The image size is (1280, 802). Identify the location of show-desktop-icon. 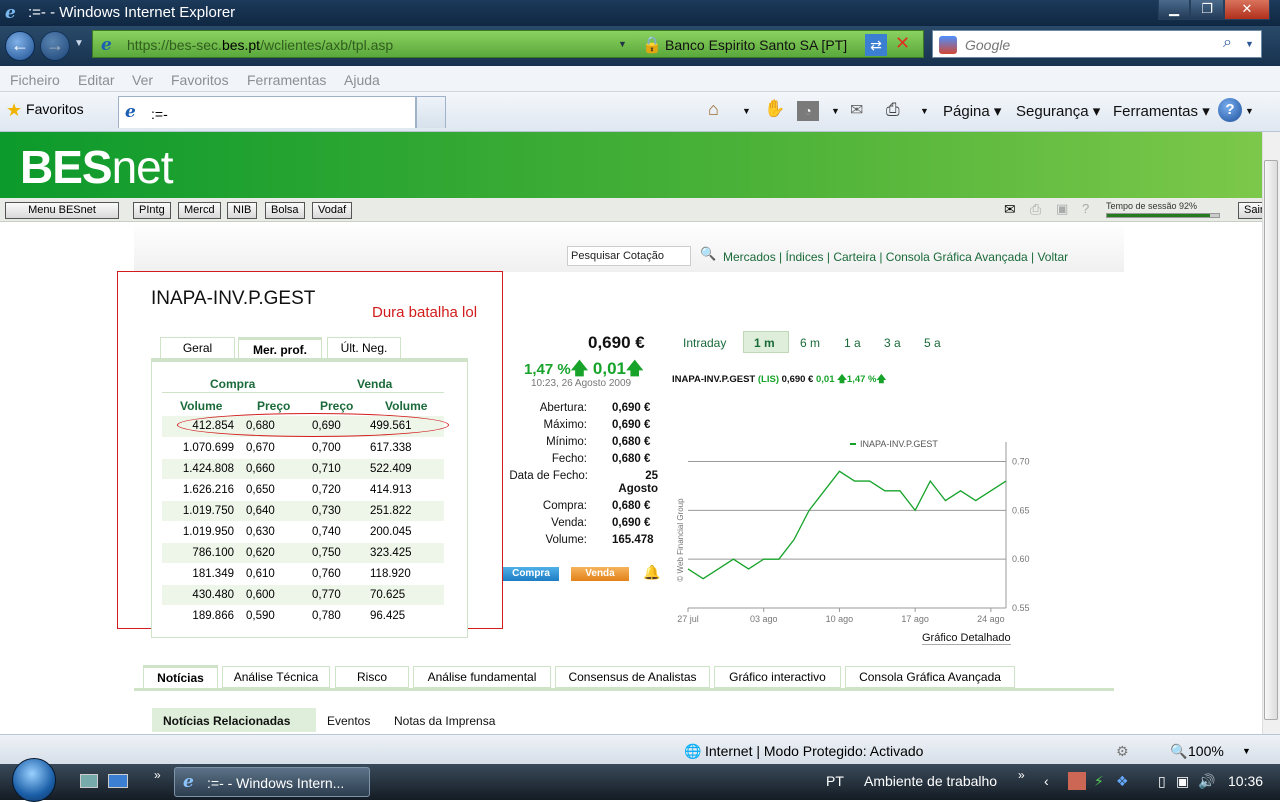
(89, 781).